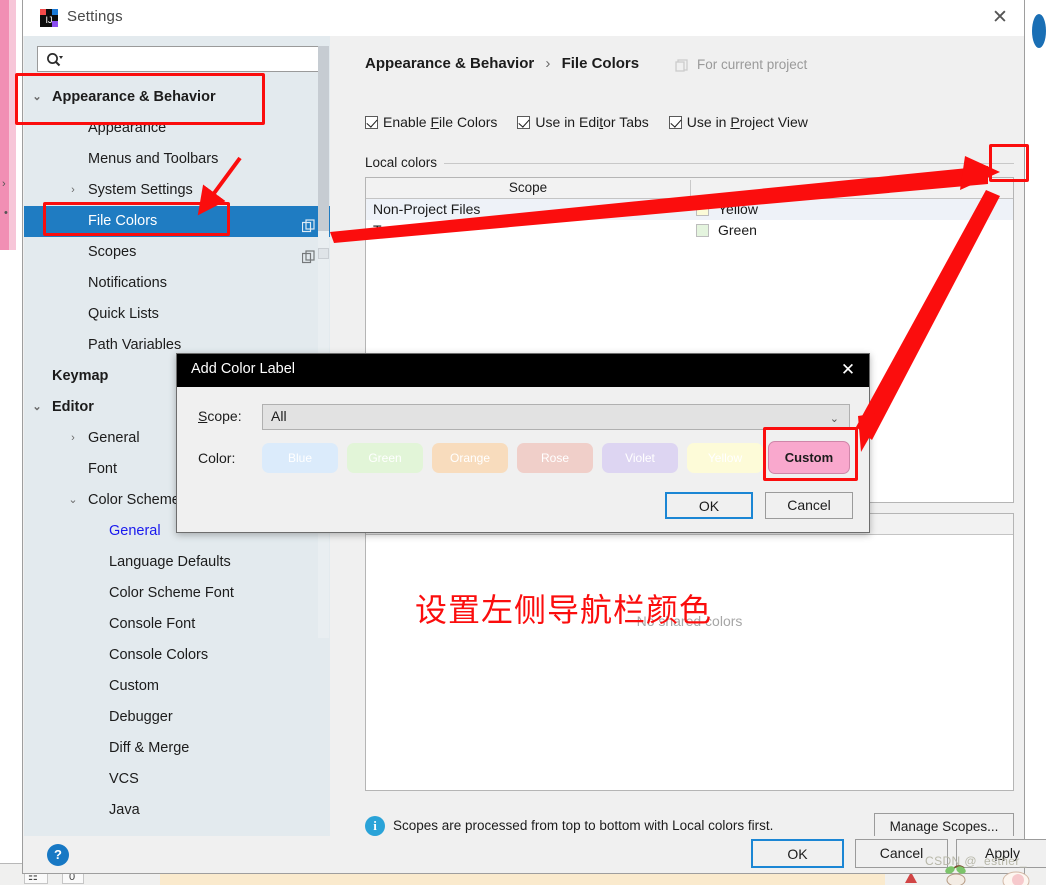 This screenshot has width=1046, height=885. I want to click on sidebar-item-label: Console Font, so click(152, 624).